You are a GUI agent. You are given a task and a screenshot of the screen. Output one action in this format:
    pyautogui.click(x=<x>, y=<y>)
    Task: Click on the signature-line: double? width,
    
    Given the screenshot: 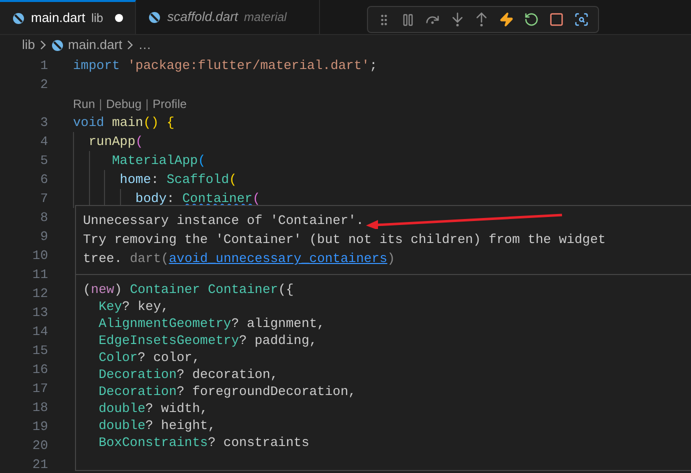 What is the action you would take?
    pyautogui.click(x=153, y=408)
    